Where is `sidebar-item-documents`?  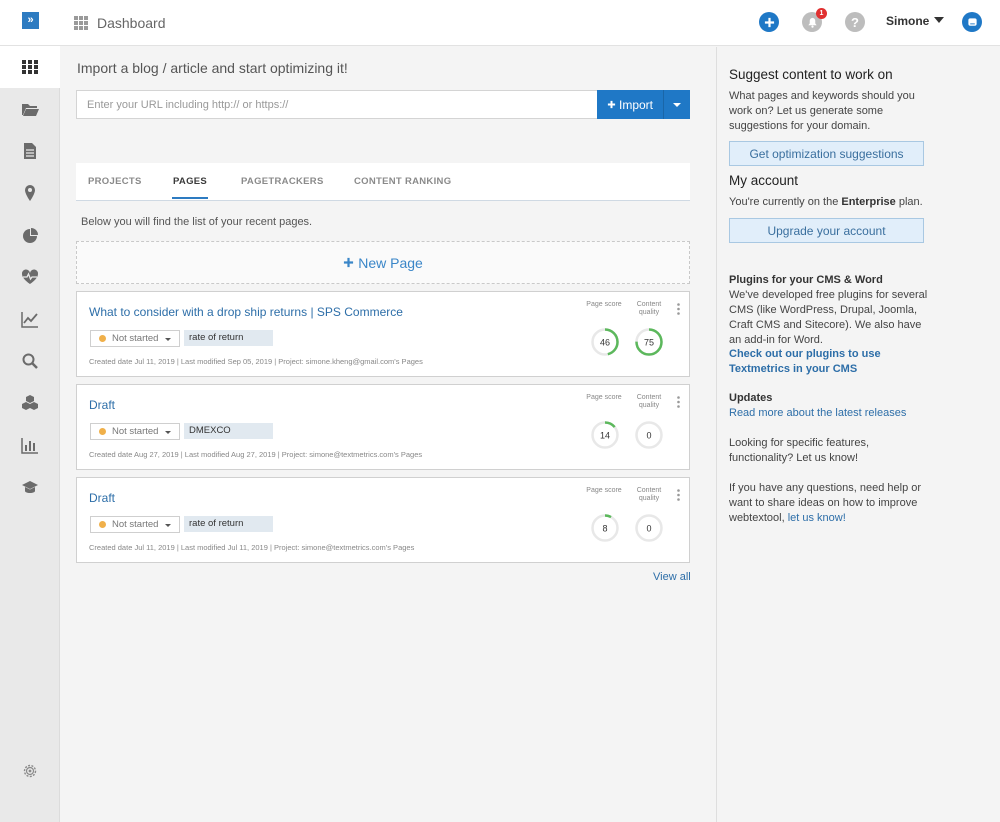
sidebar-item-documents is located at coordinates (30, 151).